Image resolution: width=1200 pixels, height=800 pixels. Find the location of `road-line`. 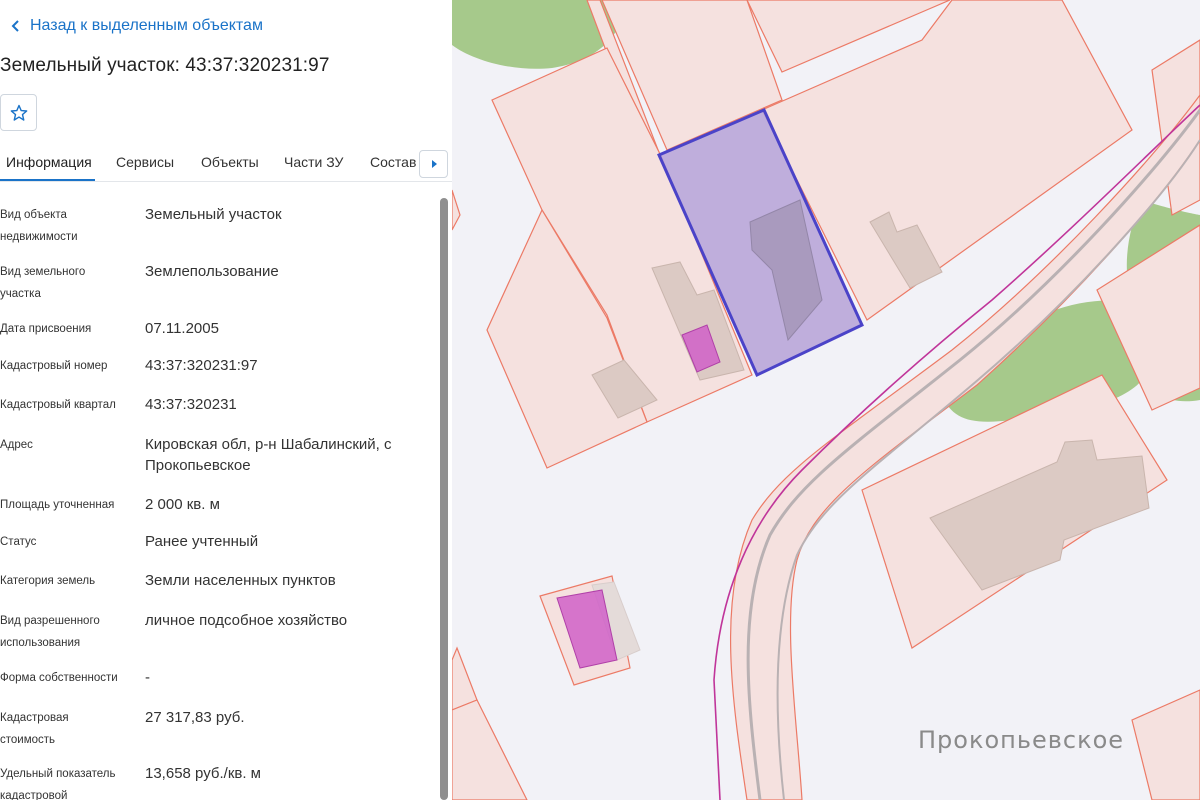

road-line is located at coordinates (717, 739).